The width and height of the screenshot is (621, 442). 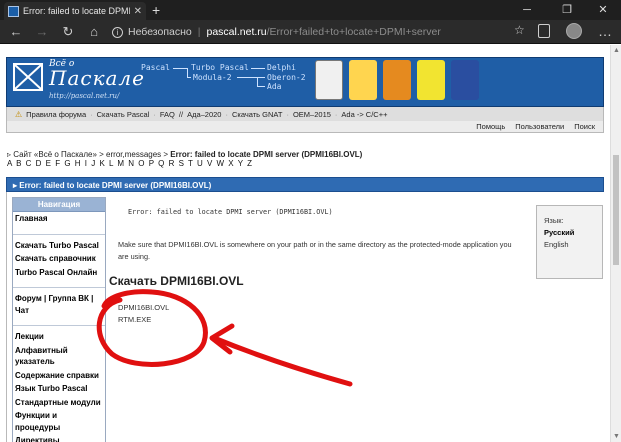 I want to click on helmet-icon, so click(x=397, y=80).